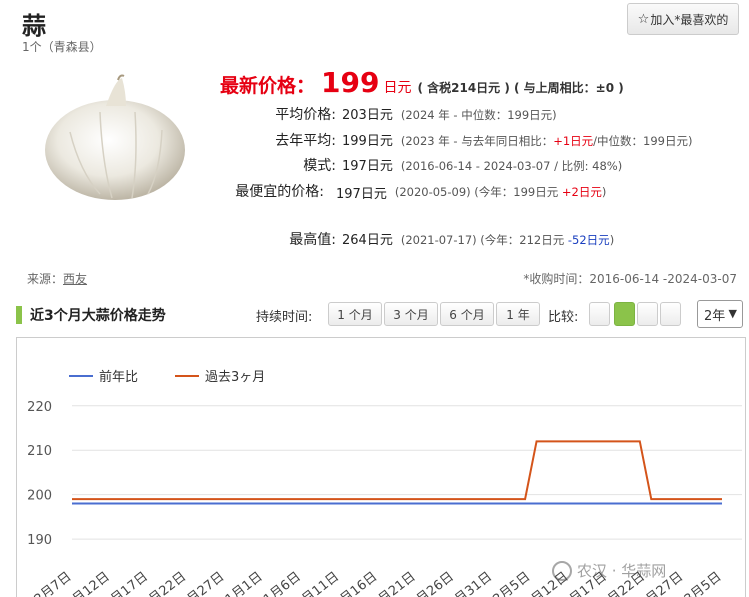 This screenshot has height=597, width=749. I want to click on latest-price-label: 最新价格：, so click(268, 86).